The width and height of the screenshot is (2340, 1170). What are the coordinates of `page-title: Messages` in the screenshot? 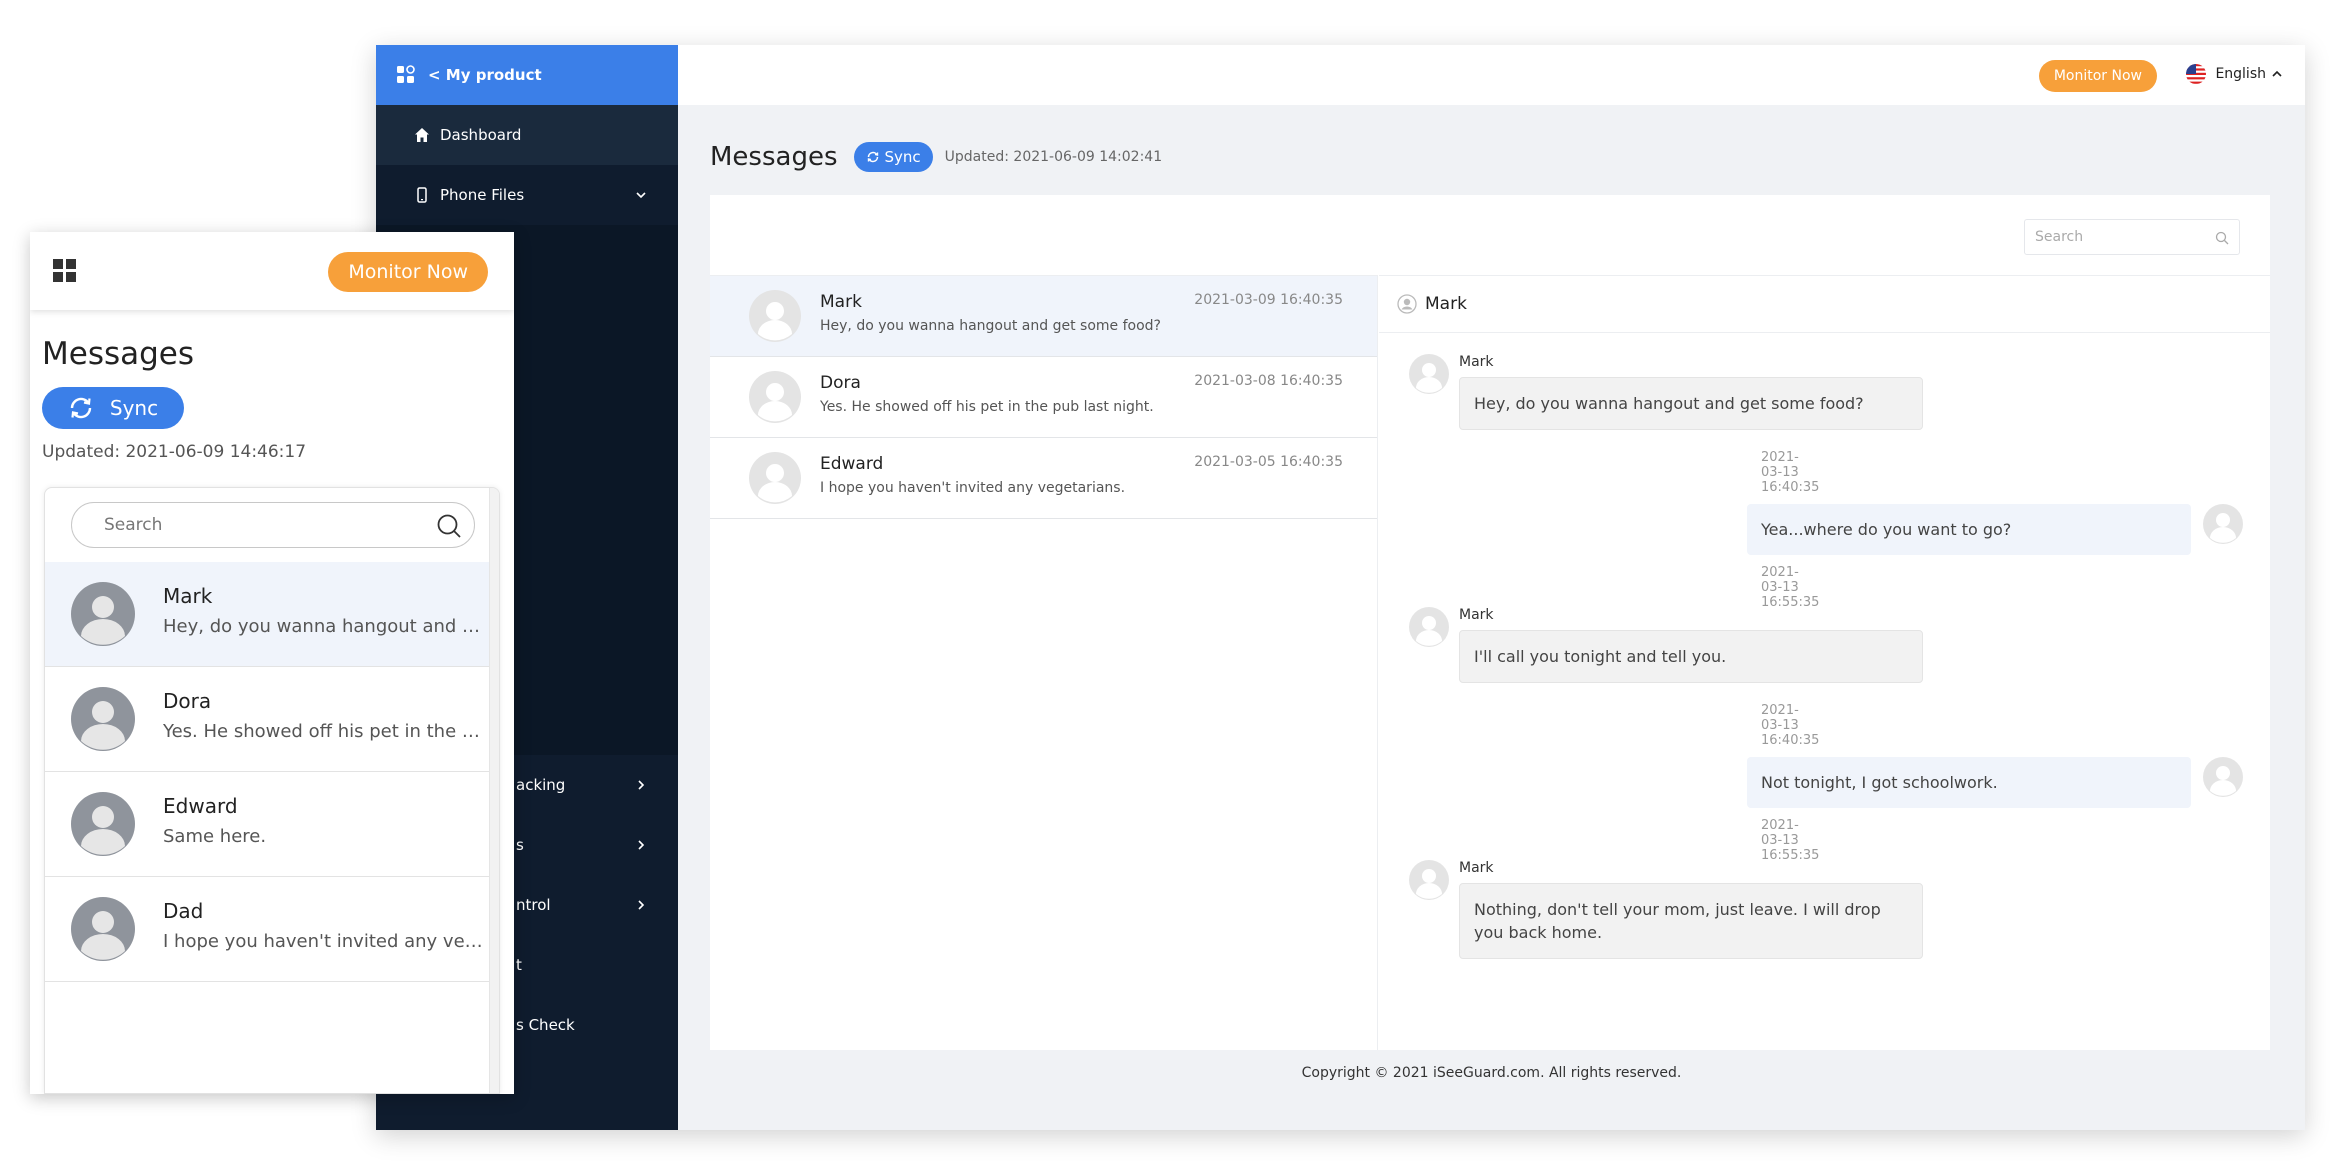 It's located at (774, 157).